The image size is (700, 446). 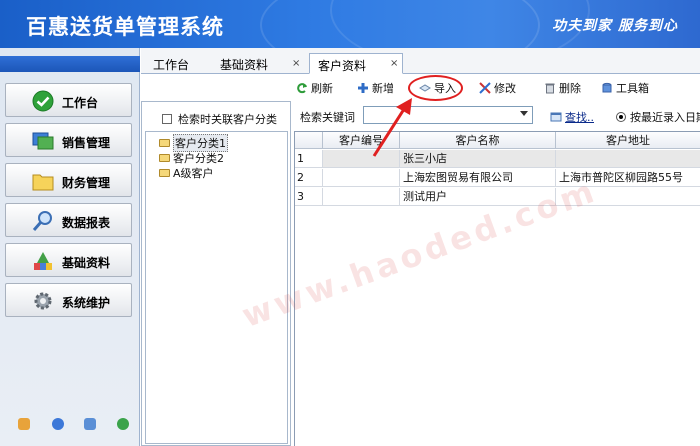 I want to click on sidebar-item-label: 财务管理, so click(x=86, y=183).